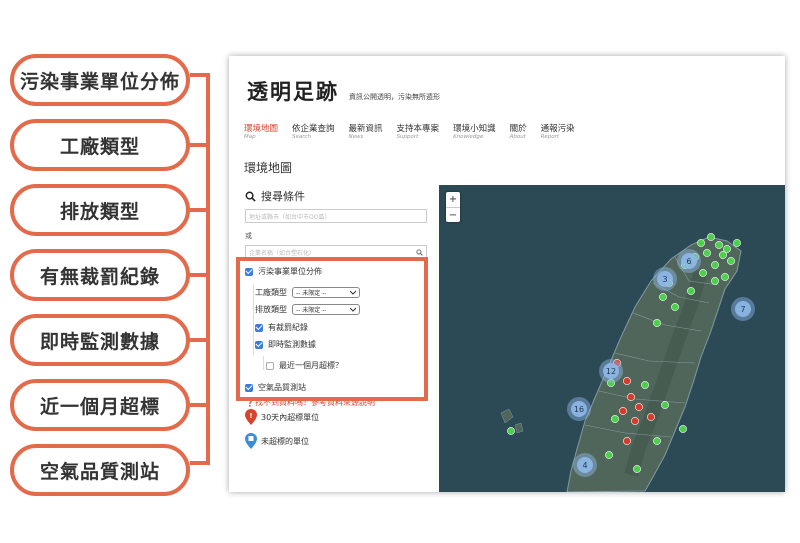  I want to click on nav-support: 支持本專案 Support, so click(418, 131).